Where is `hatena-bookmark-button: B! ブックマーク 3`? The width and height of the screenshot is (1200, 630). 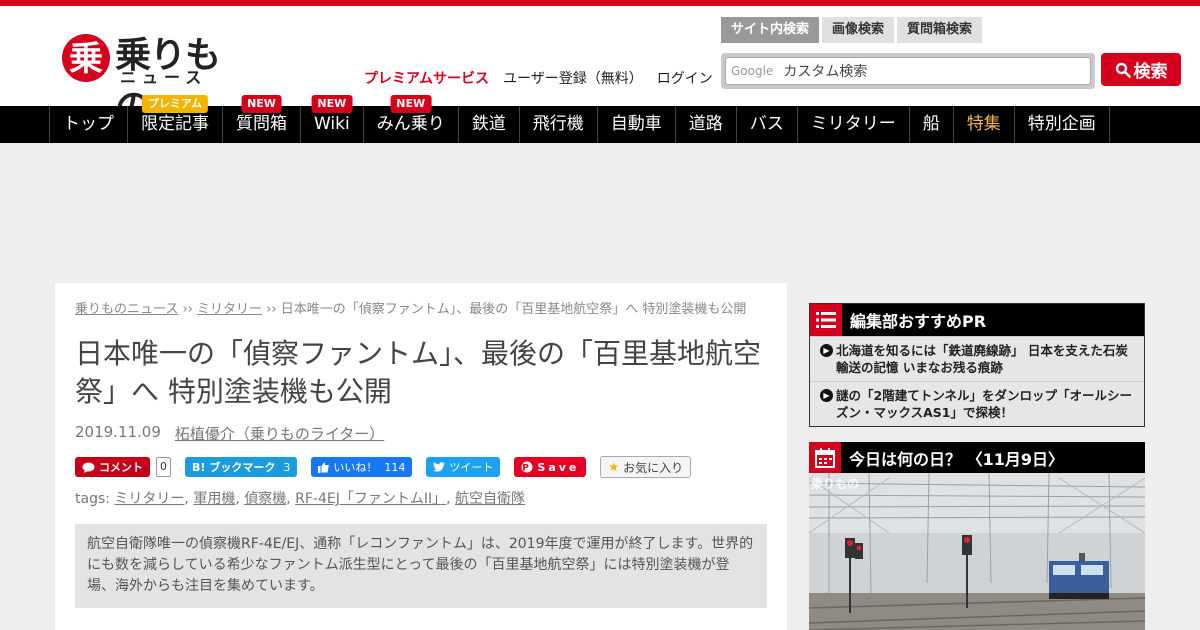
hatena-bookmark-button: B! ブックマーク 3 is located at coordinates (241, 467).